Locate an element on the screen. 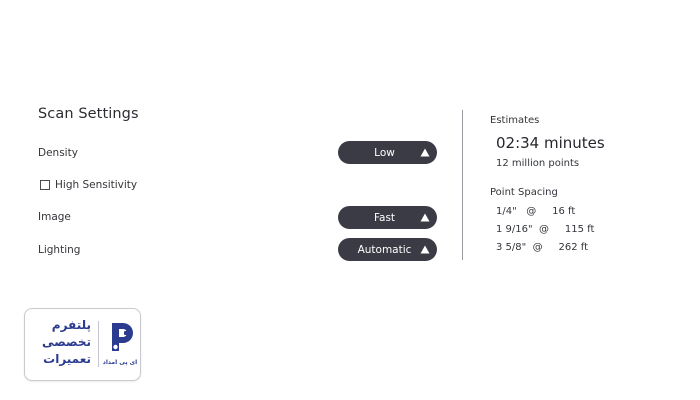 Image resolution: width=700 pixels, height=400 pixels. density-dropdown: Low is located at coordinates (387, 152).